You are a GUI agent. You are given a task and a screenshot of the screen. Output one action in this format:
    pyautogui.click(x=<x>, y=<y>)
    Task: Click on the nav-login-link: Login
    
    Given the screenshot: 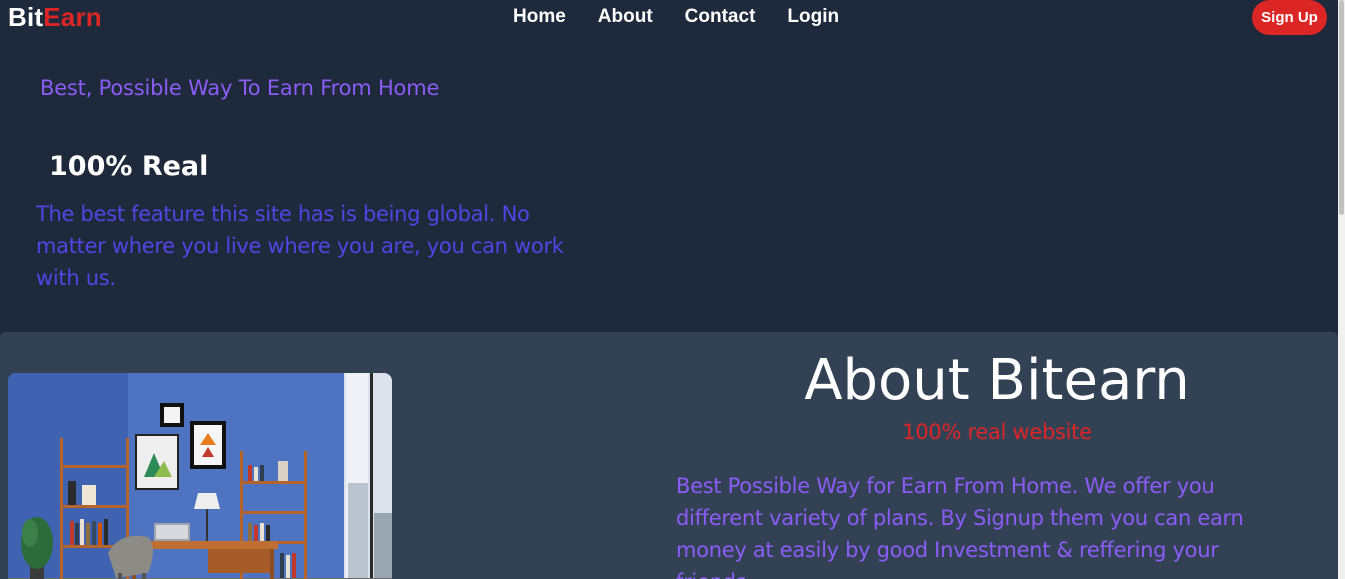 What is the action you would take?
    pyautogui.click(x=813, y=17)
    